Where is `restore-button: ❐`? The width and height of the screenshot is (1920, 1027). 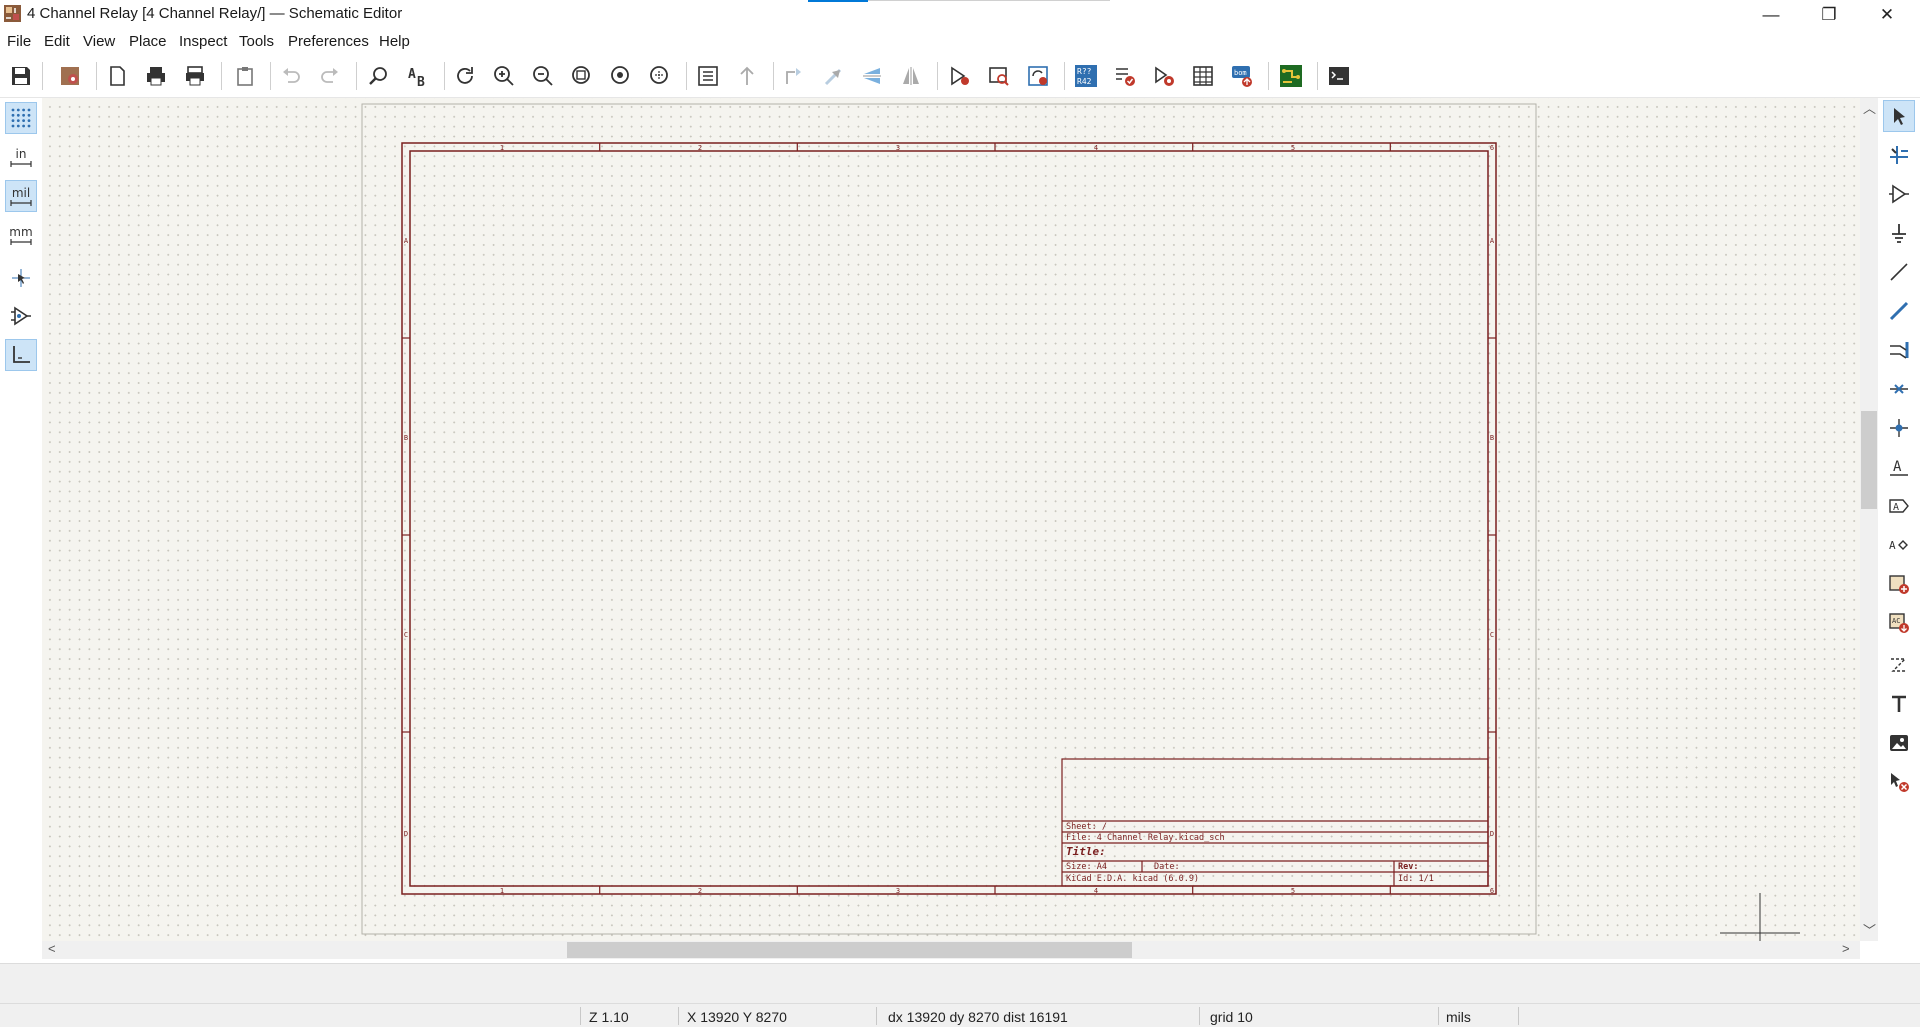 restore-button: ❐ is located at coordinates (1829, 14).